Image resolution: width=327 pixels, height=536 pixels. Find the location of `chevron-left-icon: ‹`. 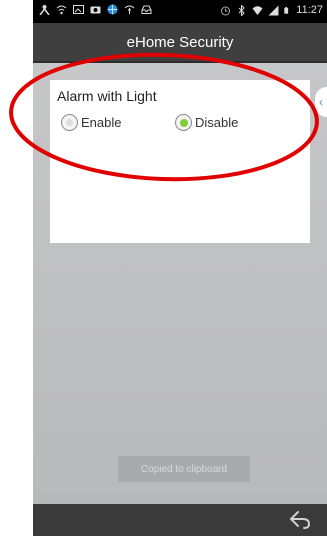

chevron-left-icon: ‹ is located at coordinates (321, 102).